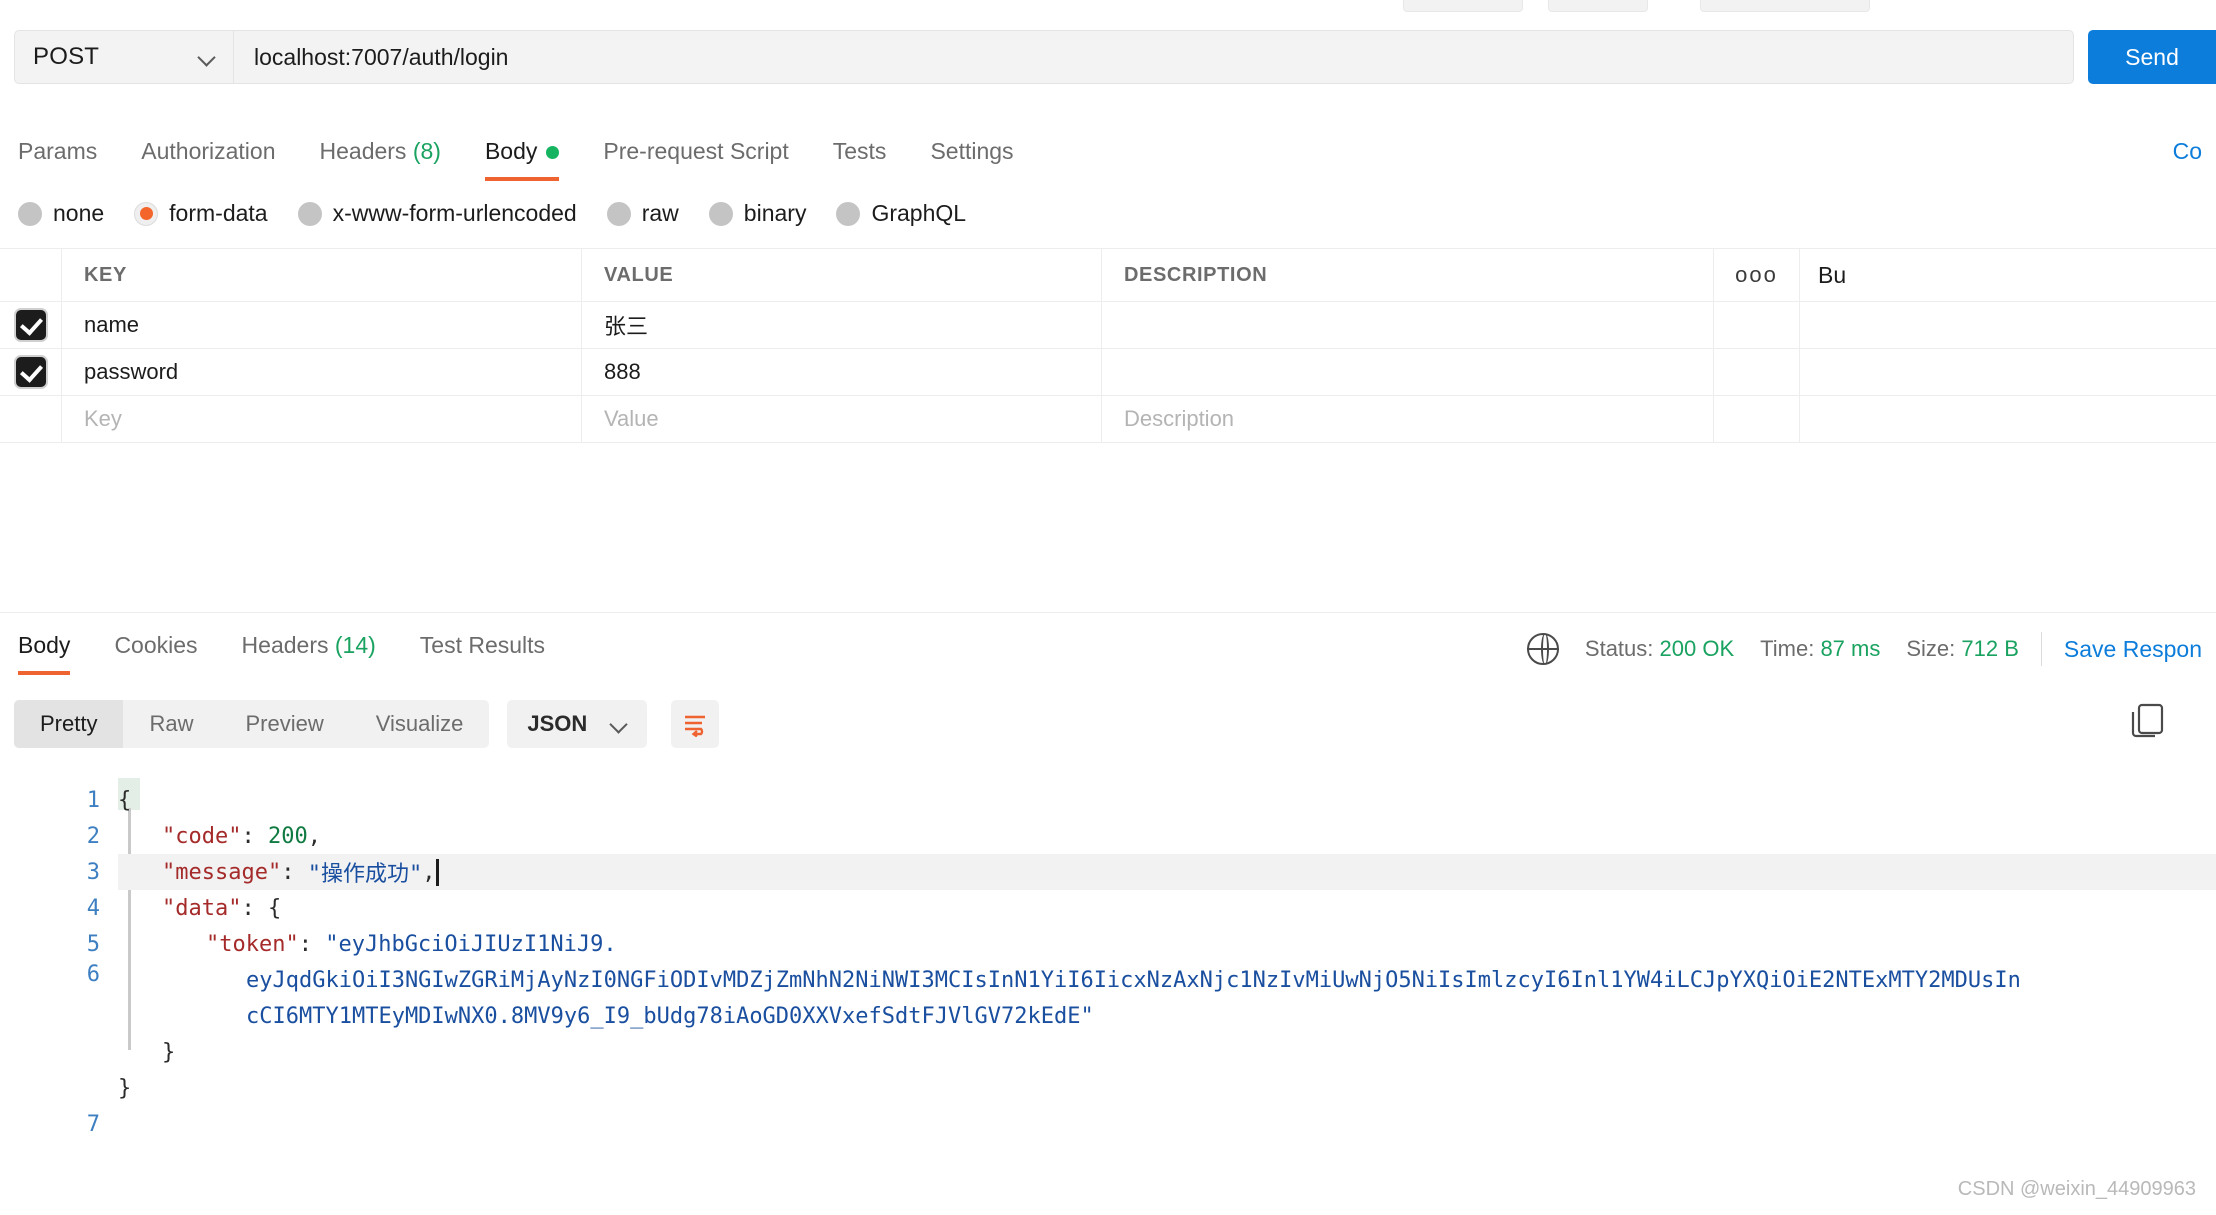  I want to click on chevron-down-icon, so click(619, 724).